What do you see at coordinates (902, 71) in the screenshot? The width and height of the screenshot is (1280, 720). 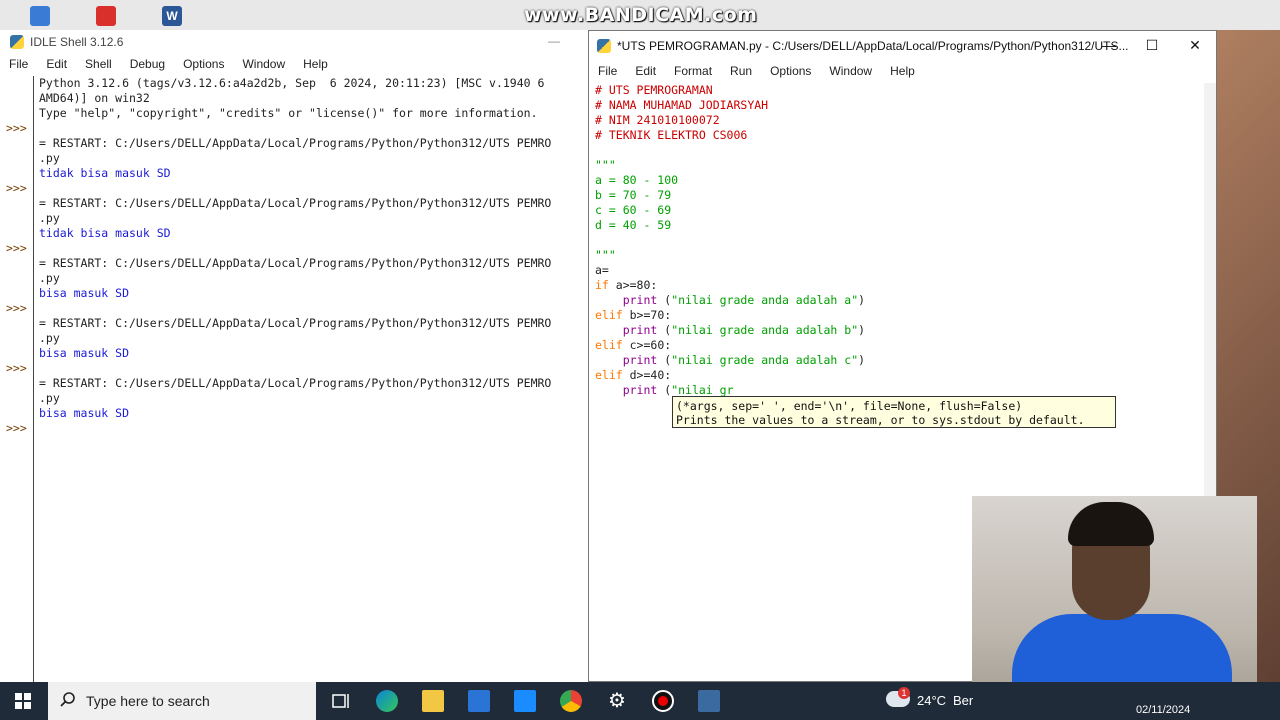 I see `editor-menu-help: Help` at bounding box center [902, 71].